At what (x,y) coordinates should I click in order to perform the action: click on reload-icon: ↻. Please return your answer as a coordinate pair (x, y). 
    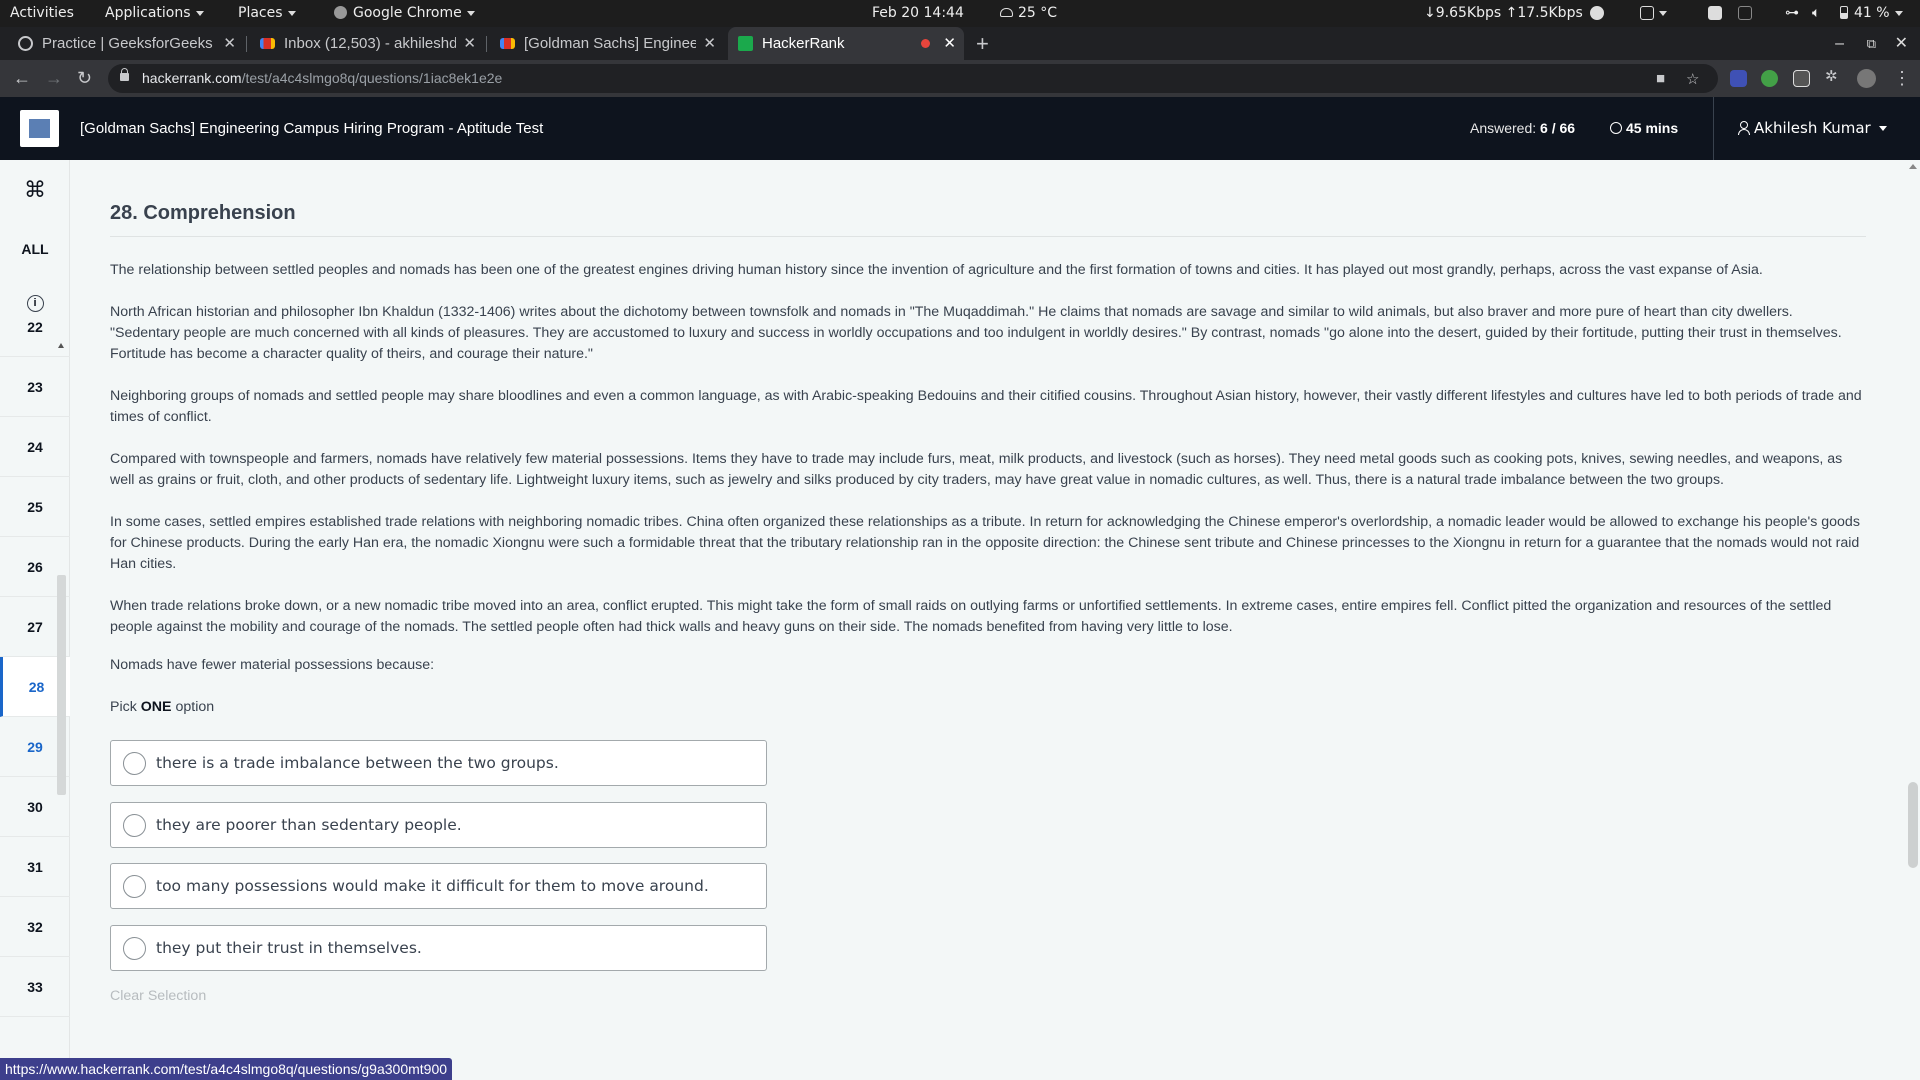
    Looking at the image, I should click on (84, 78).